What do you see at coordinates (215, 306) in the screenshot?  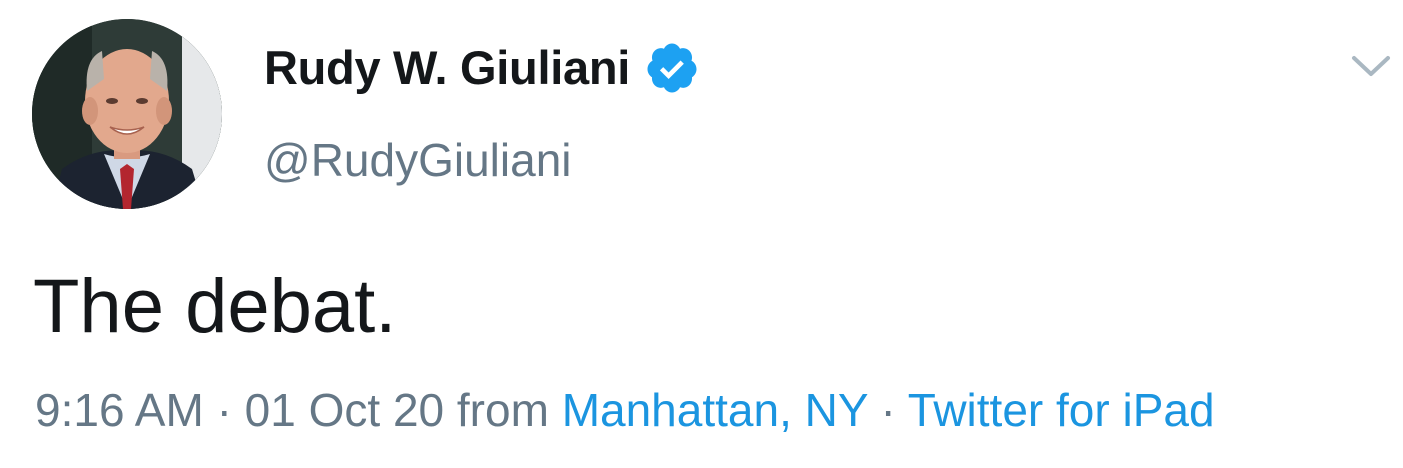 I see `tweet-text: The debat.` at bounding box center [215, 306].